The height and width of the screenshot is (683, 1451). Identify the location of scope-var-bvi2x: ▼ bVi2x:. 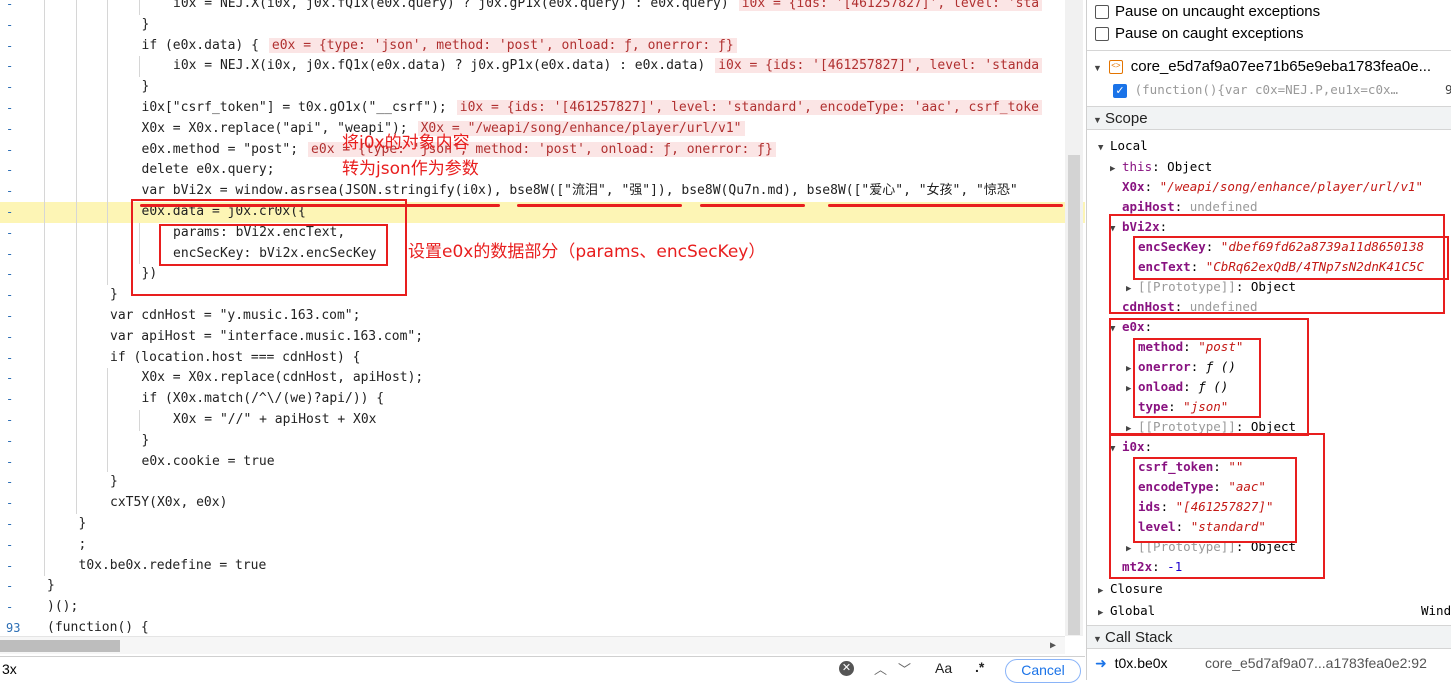
(1269, 227).